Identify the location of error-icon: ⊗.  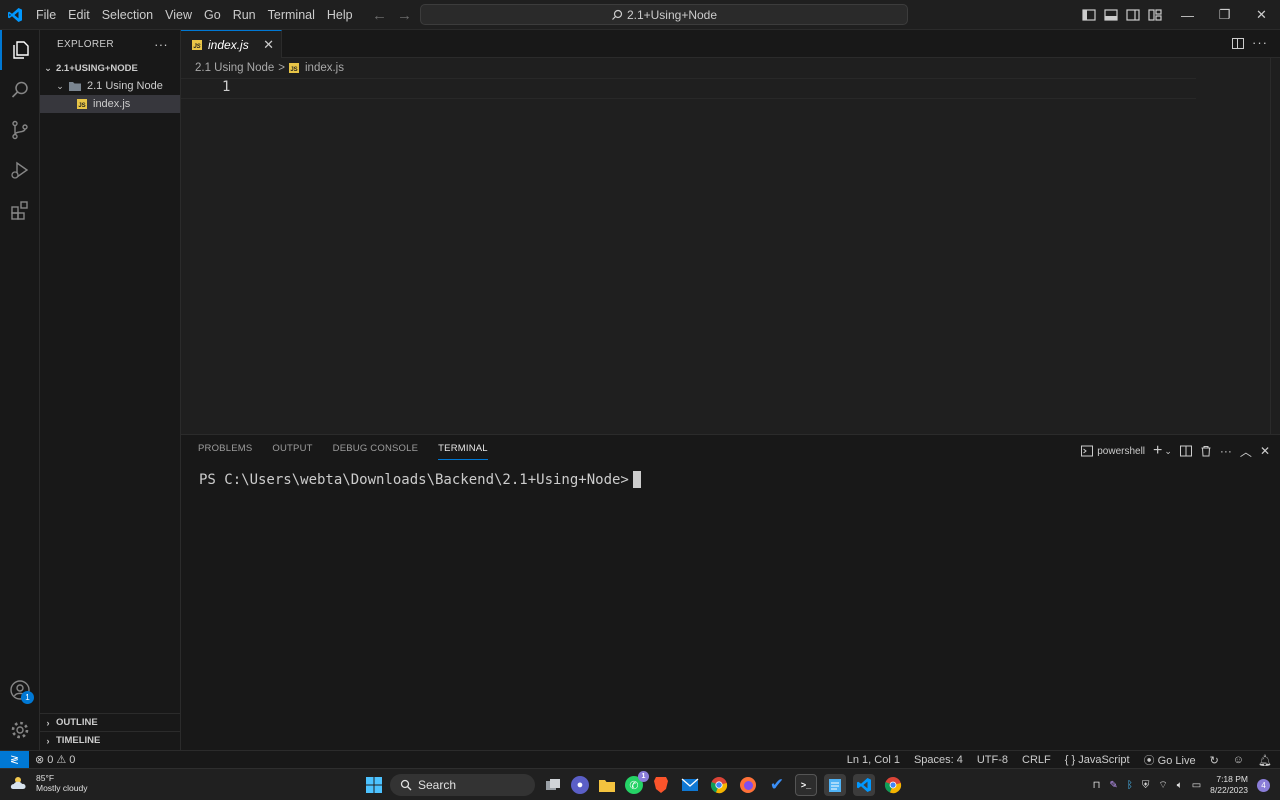
(40, 760).